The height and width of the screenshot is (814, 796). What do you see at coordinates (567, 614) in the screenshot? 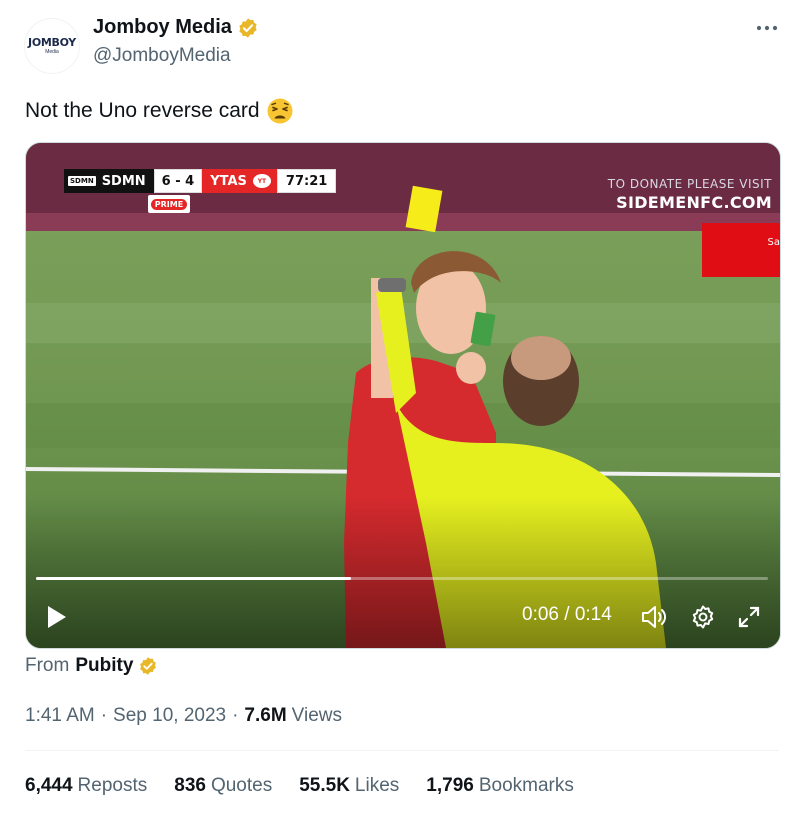
I see `video-time-readout: 0:06 / 0:14` at bounding box center [567, 614].